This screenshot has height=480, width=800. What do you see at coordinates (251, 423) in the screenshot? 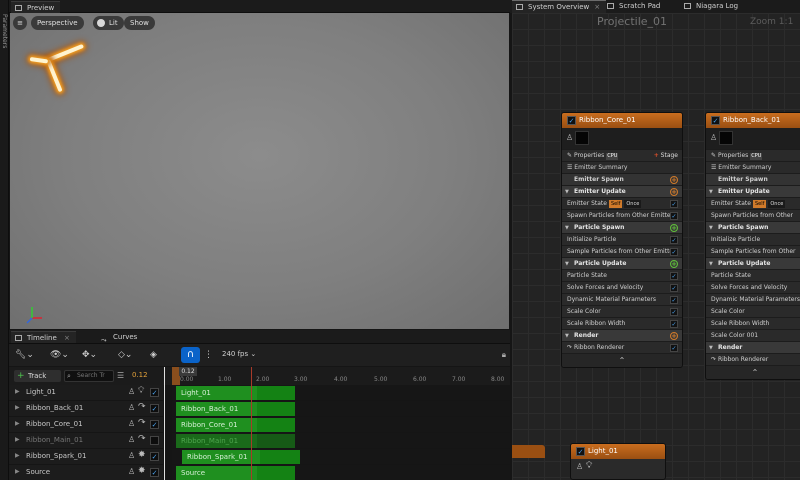
I see `end-range-line` at bounding box center [251, 423].